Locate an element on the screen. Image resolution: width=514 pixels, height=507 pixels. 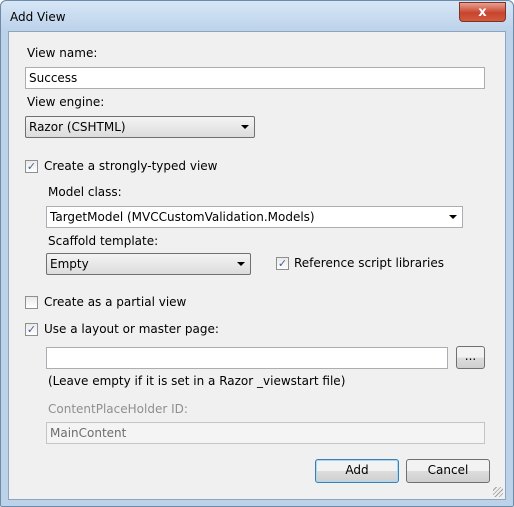
partial-view-checkbox is located at coordinates (31, 302).